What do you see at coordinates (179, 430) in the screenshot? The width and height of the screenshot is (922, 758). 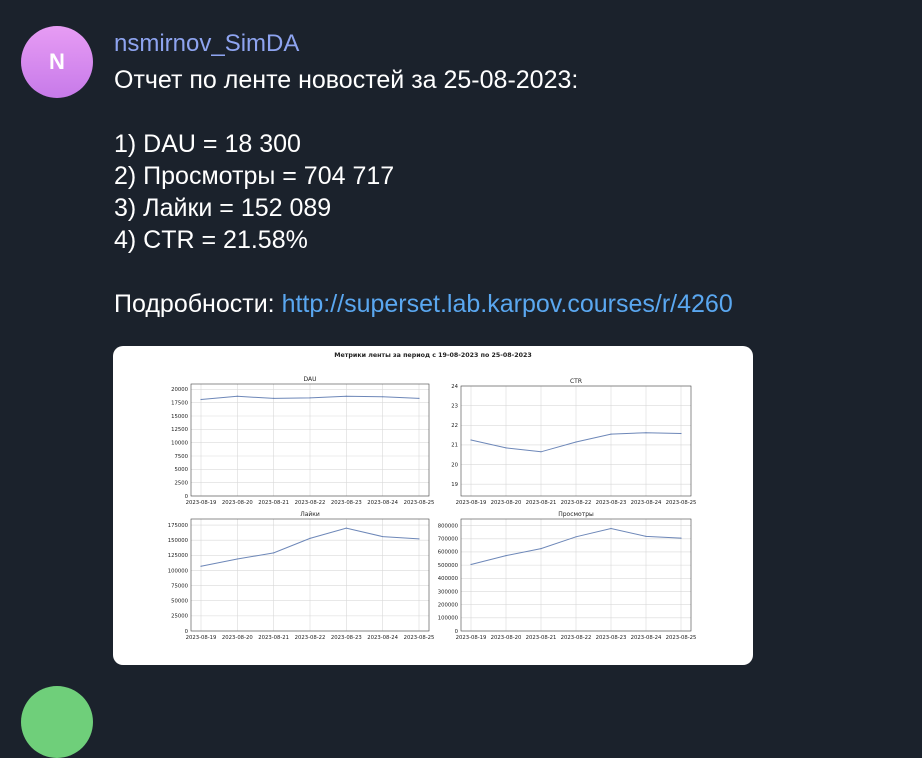 I see `y-tick-label: 12500` at bounding box center [179, 430].